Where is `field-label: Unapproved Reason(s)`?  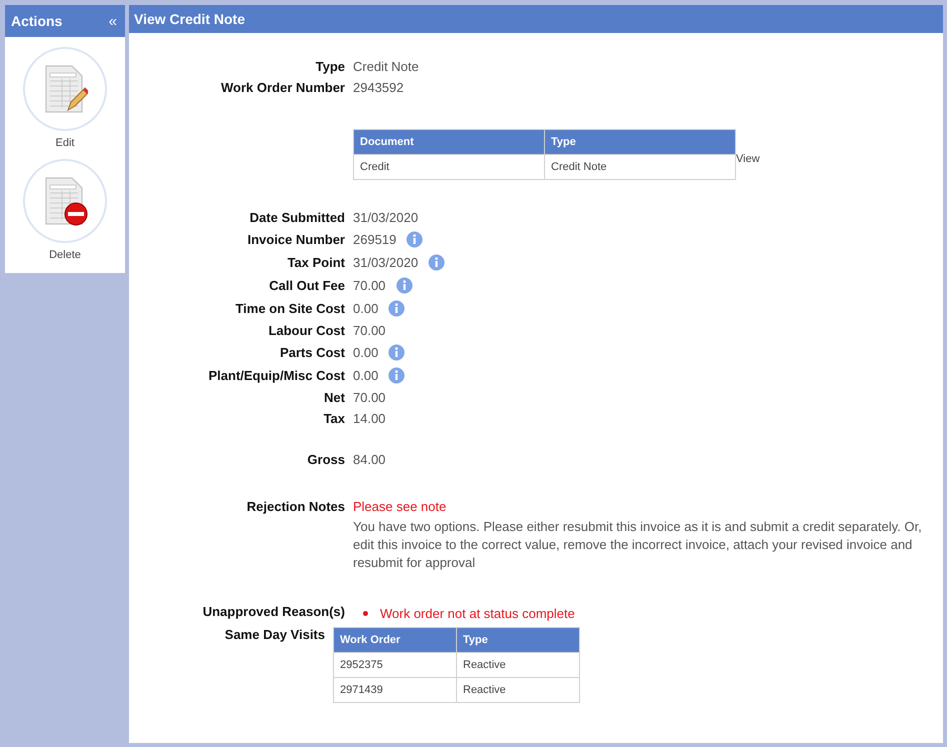 field-label: Unapproved Reason(s) is located at coordinates (273, 611).